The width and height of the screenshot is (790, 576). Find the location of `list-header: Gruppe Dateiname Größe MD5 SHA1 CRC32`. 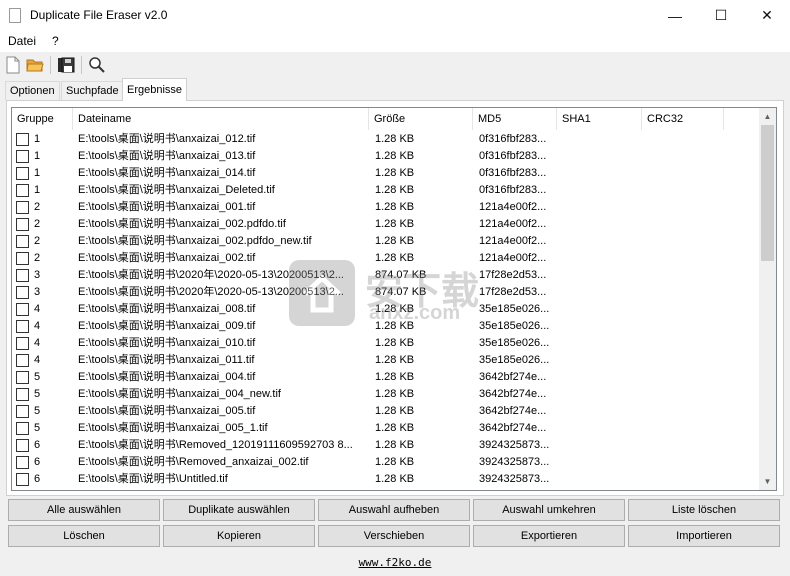

list-header: Gruppe Dateiname Größe MD5 SHA1 CRC32 is located at coordinates (394, 119).